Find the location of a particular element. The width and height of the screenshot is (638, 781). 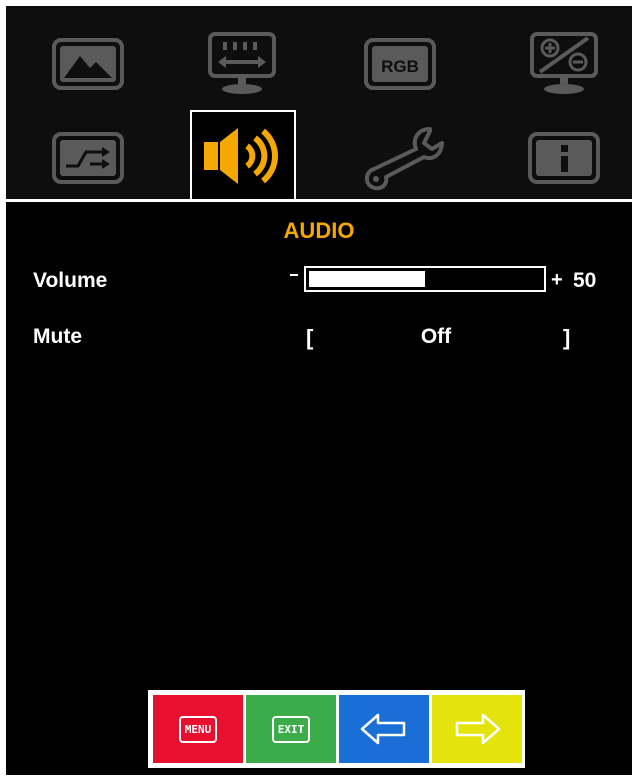

volume-label: Volume is located at coordinates (70, 281).